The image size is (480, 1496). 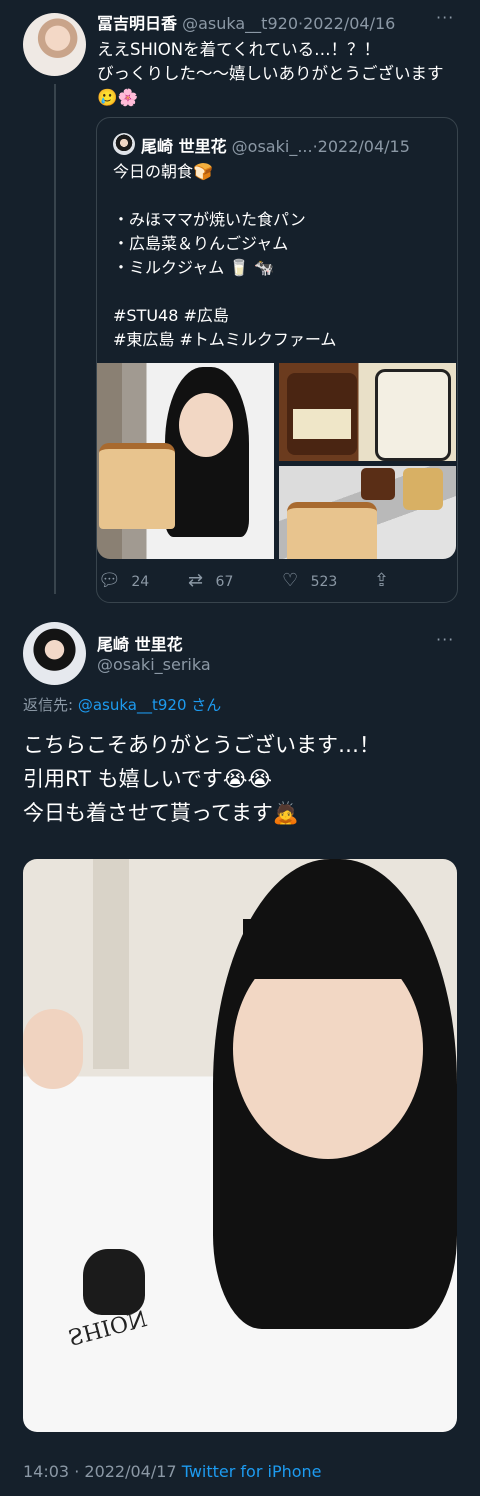 What do you see at coordinates (163, 171) in the screenshot?
I see `quoted-line: 今日の朝食🍞` at bounding box center [163, 171].